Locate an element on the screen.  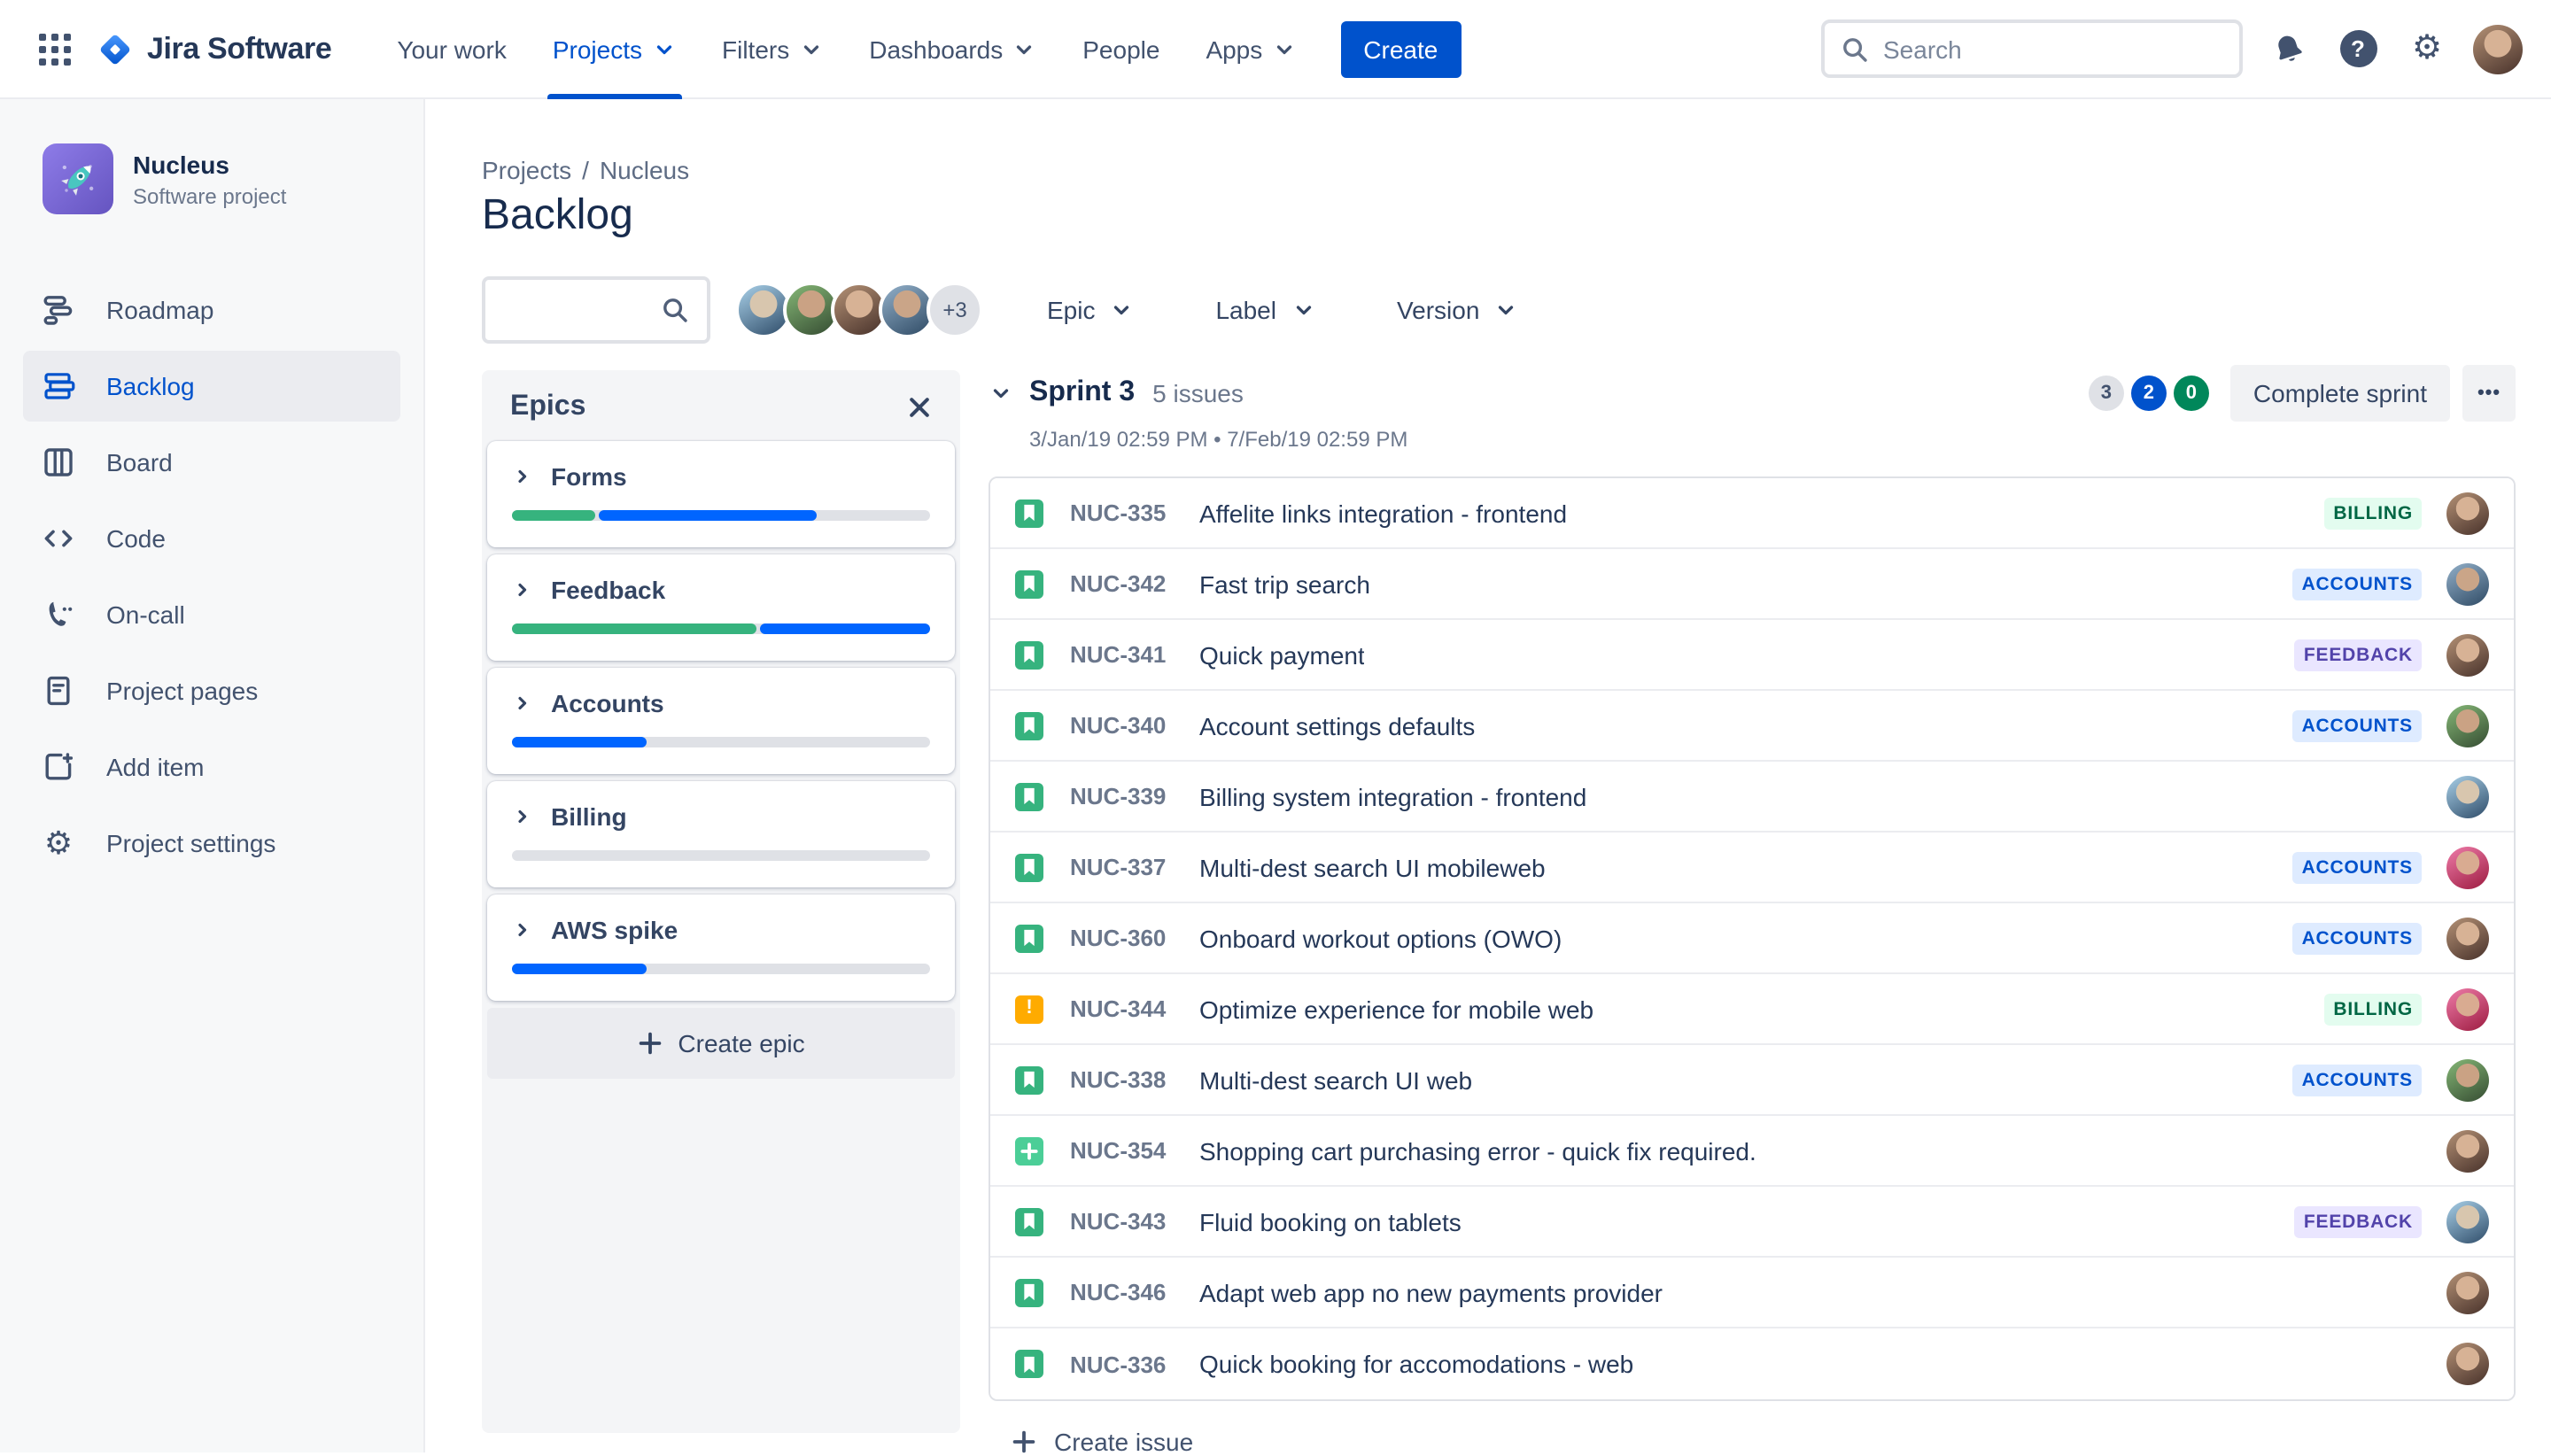
nav-item-dashboards: Dashboards is located at coordinates (952, 49).